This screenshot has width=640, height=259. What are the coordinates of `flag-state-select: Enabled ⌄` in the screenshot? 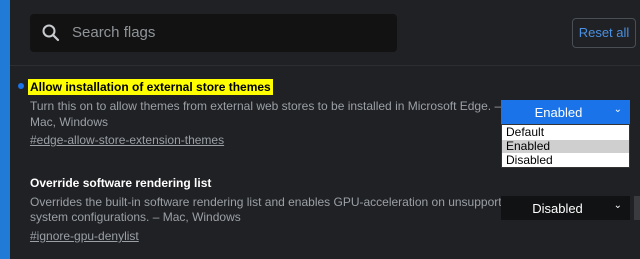 It's located at (565, 112).